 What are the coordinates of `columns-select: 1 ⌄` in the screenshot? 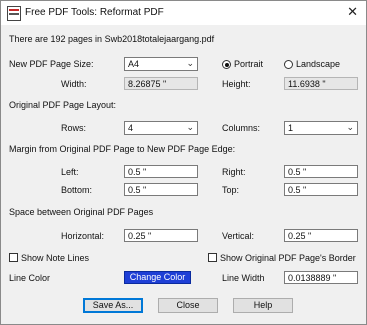 It's located at (321, 128).